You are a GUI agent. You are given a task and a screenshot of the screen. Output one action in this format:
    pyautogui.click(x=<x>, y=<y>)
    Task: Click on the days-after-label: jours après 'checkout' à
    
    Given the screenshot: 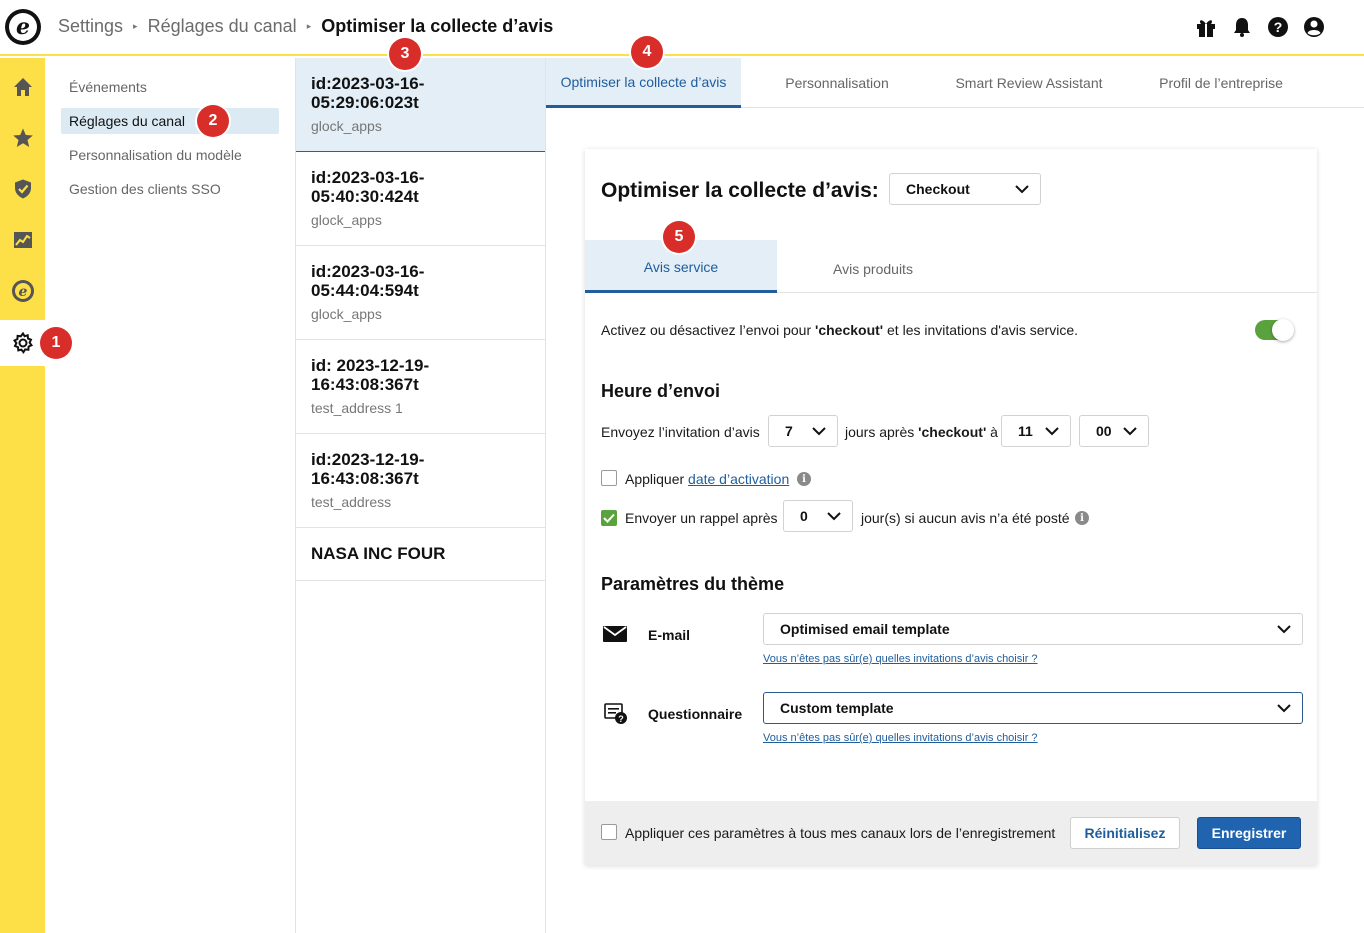 What is the action you would take?
    pyautogui.click(x=921, y=432)
    